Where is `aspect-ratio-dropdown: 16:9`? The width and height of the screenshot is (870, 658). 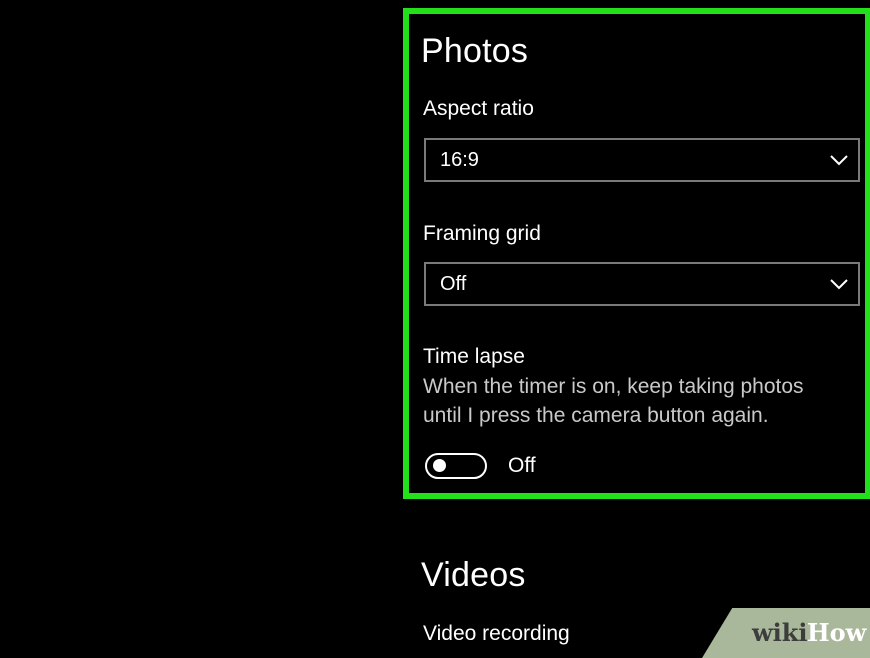 aspect-ratio-dropdown: 16:9 is located at coordinates (642, 160).